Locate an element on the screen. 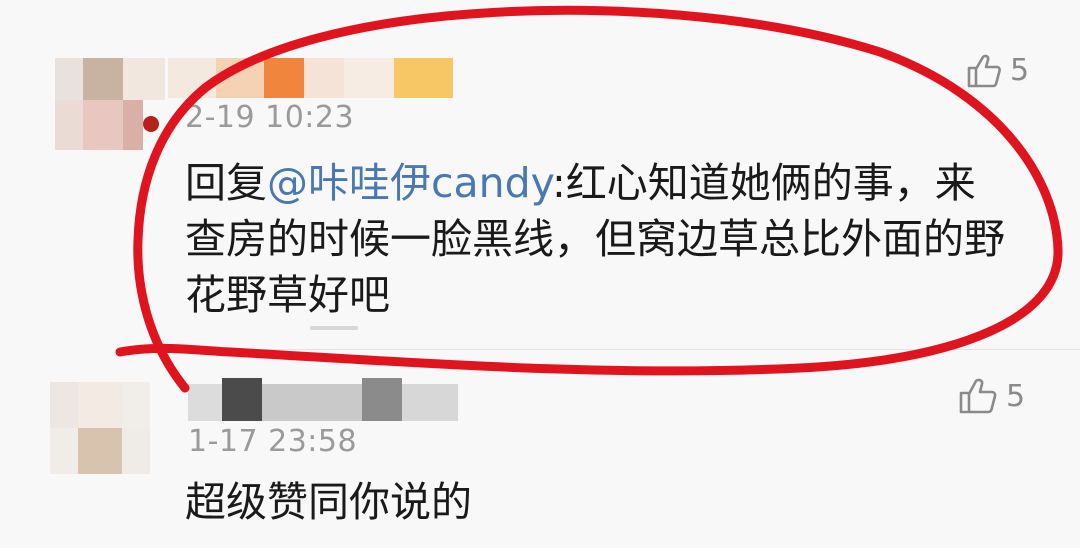 The image size is (1080, 548). comment-timestamp: 1-17 23:58 is located at coordinates (273, 441).